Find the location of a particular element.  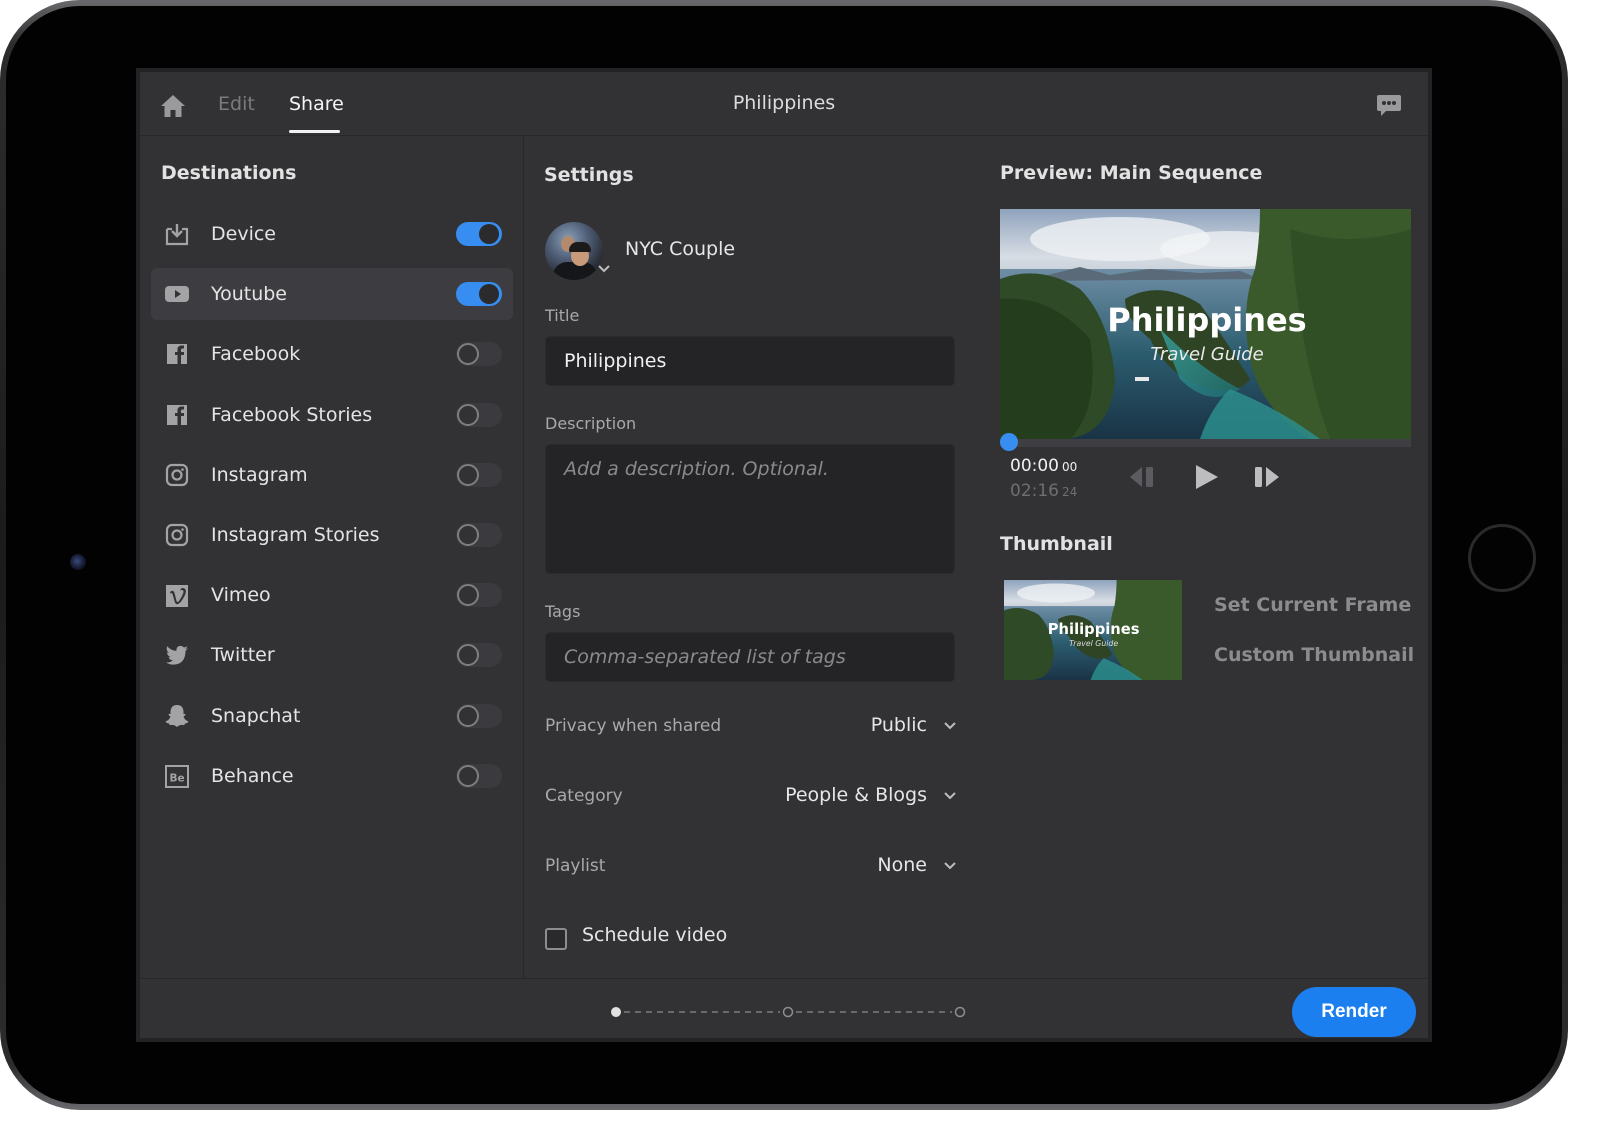

category-label: Category is located at coordinates (584, 796).